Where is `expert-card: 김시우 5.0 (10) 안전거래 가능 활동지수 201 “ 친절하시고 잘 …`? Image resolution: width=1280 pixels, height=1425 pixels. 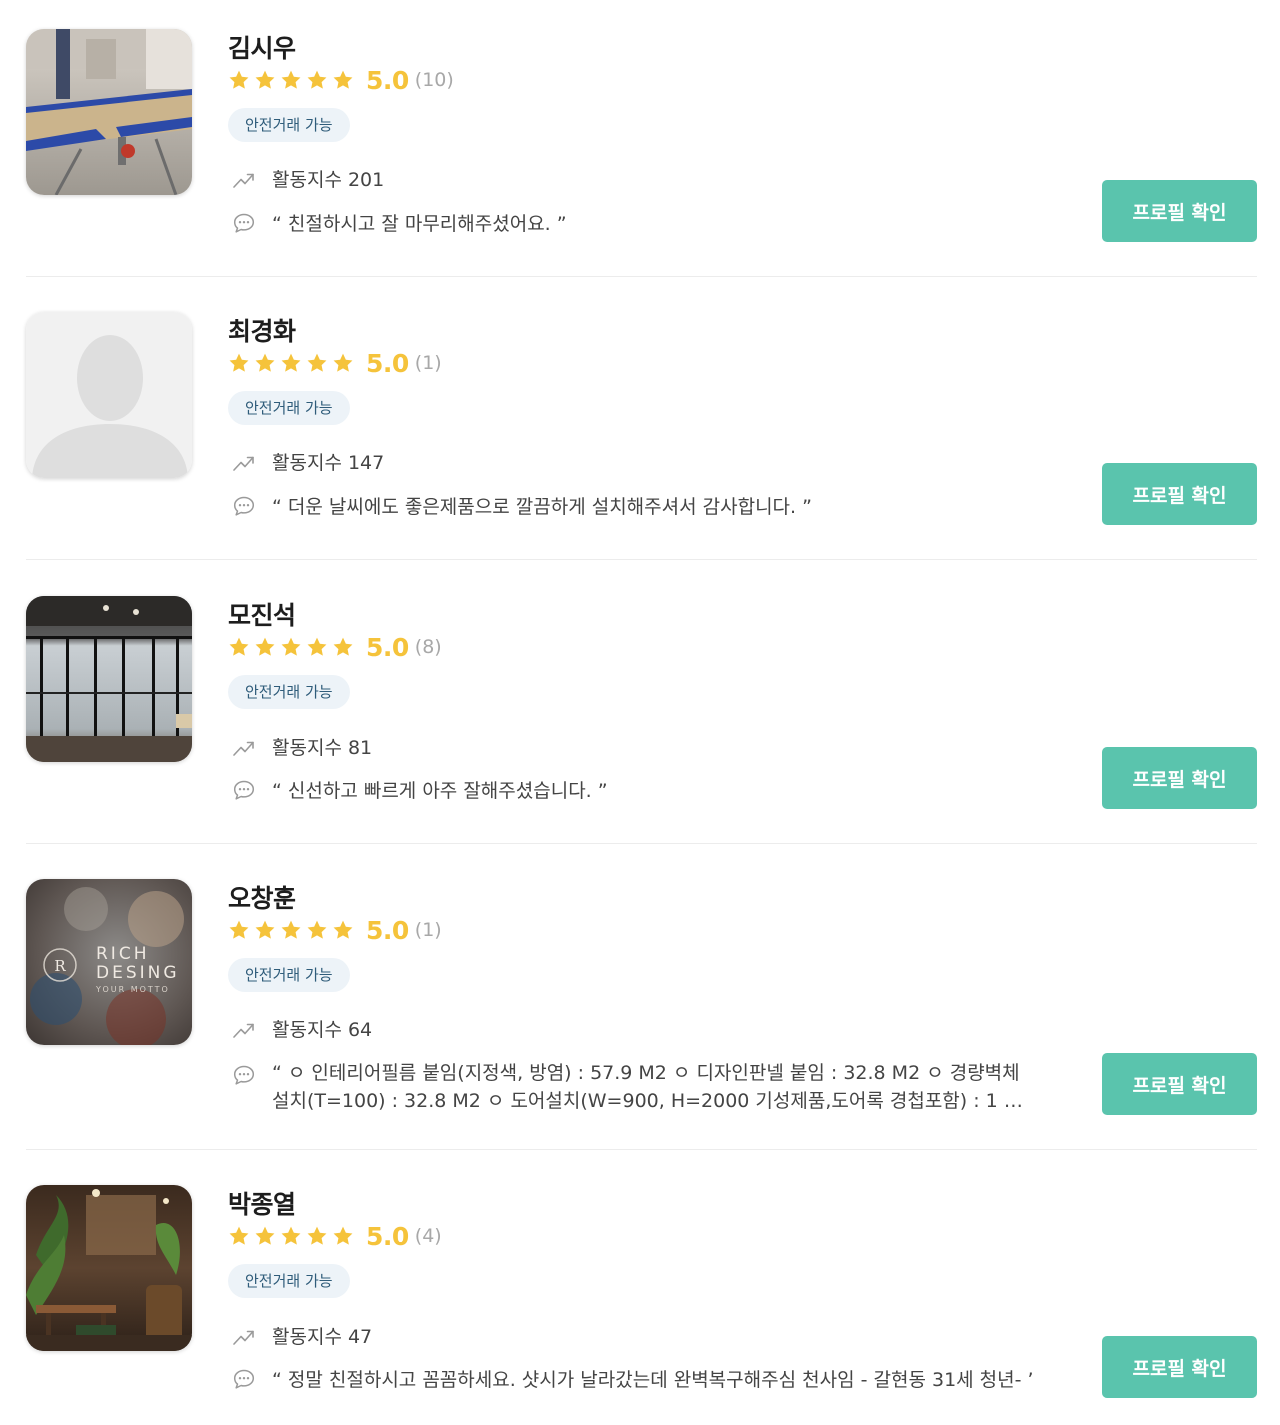 expert-card: 김시우 5.0 (10) 안전거래 가능 활동지수 201 “ 친절하시고 잘 … is located at coordinates (641, 139).